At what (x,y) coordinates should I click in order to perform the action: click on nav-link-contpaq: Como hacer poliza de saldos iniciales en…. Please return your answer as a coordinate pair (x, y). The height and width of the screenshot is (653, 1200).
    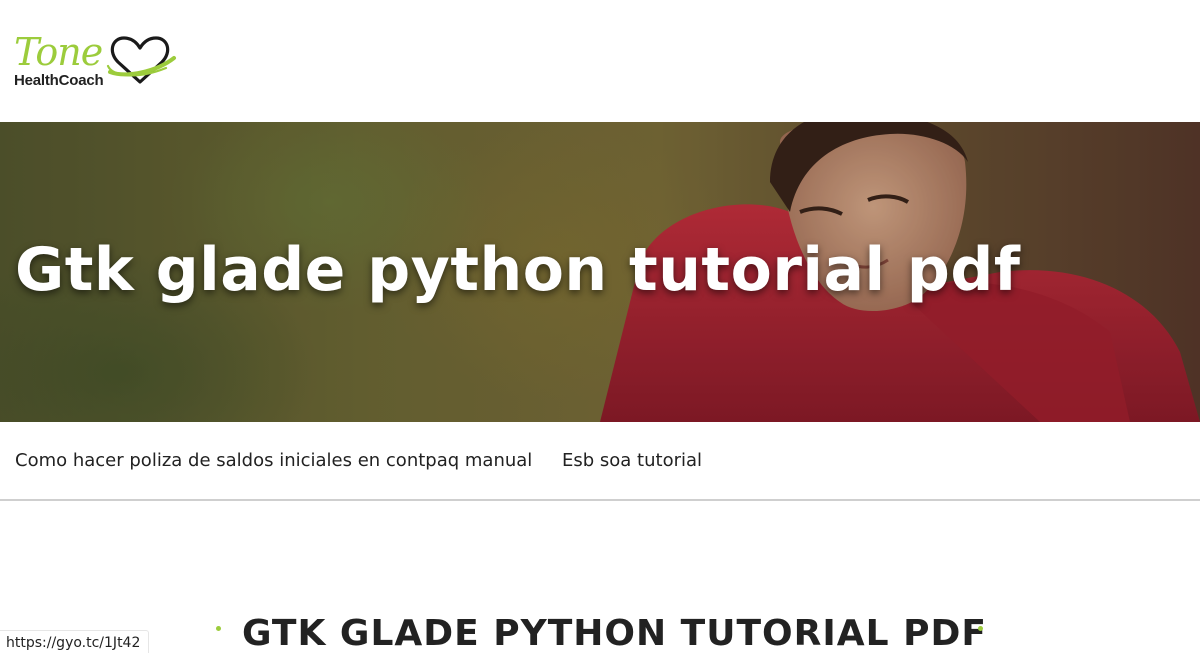
    Looking at the image, I should click on (273, 461).